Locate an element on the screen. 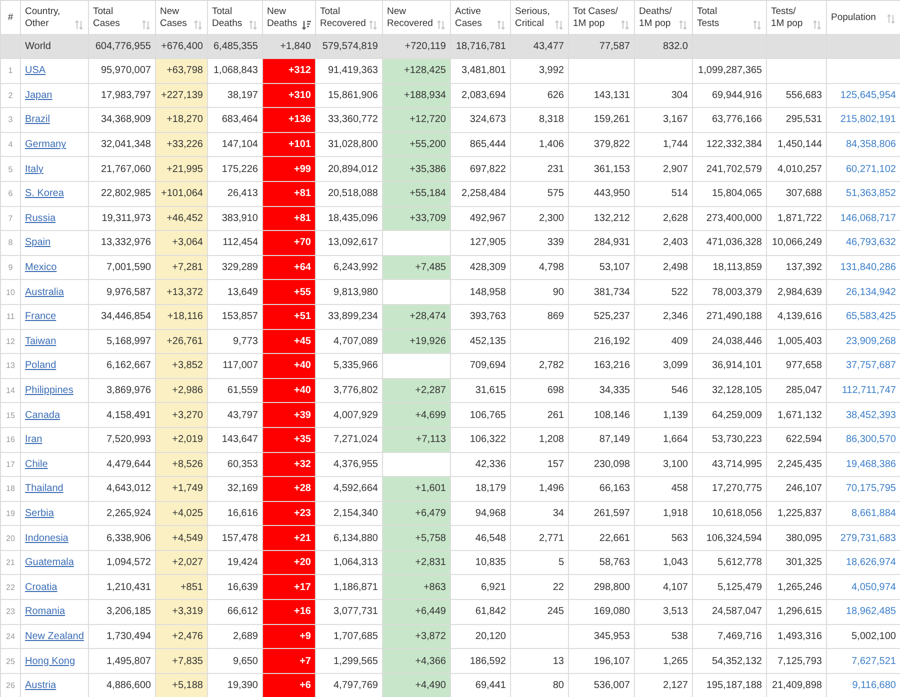 The width and height of the screenshot is (900, 697). country-link: Philippines is located at coordinates (49, 390).